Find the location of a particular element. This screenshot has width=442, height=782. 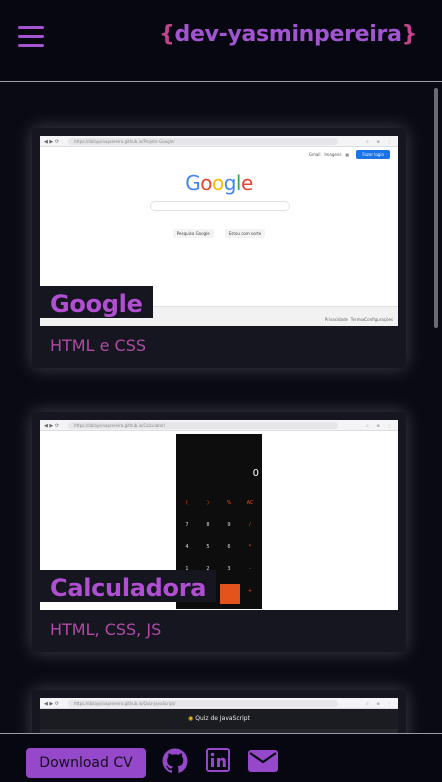

calc-key: * is located at coordinates (250, 547).